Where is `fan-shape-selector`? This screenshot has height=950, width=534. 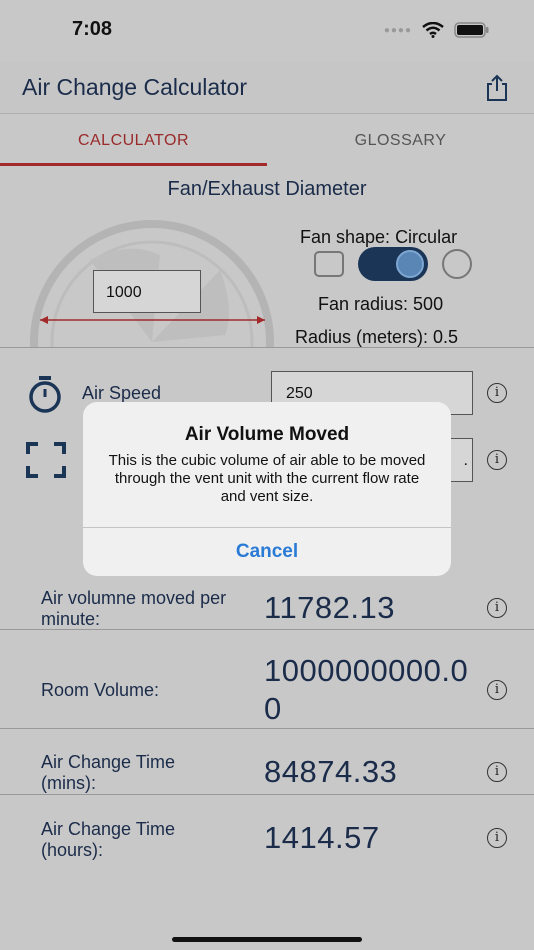 fan-shape-selector is located at coordinates (393, 264).